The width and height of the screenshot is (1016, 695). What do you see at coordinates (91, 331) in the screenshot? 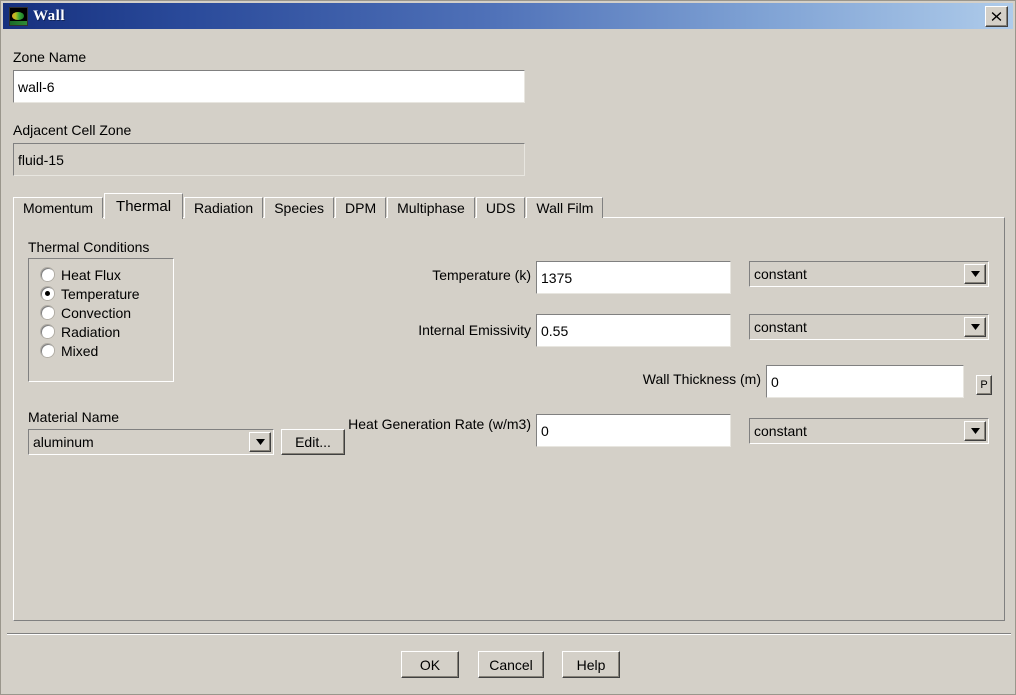
I see `radio-label: Radiation` at bounding box center [91, 331].